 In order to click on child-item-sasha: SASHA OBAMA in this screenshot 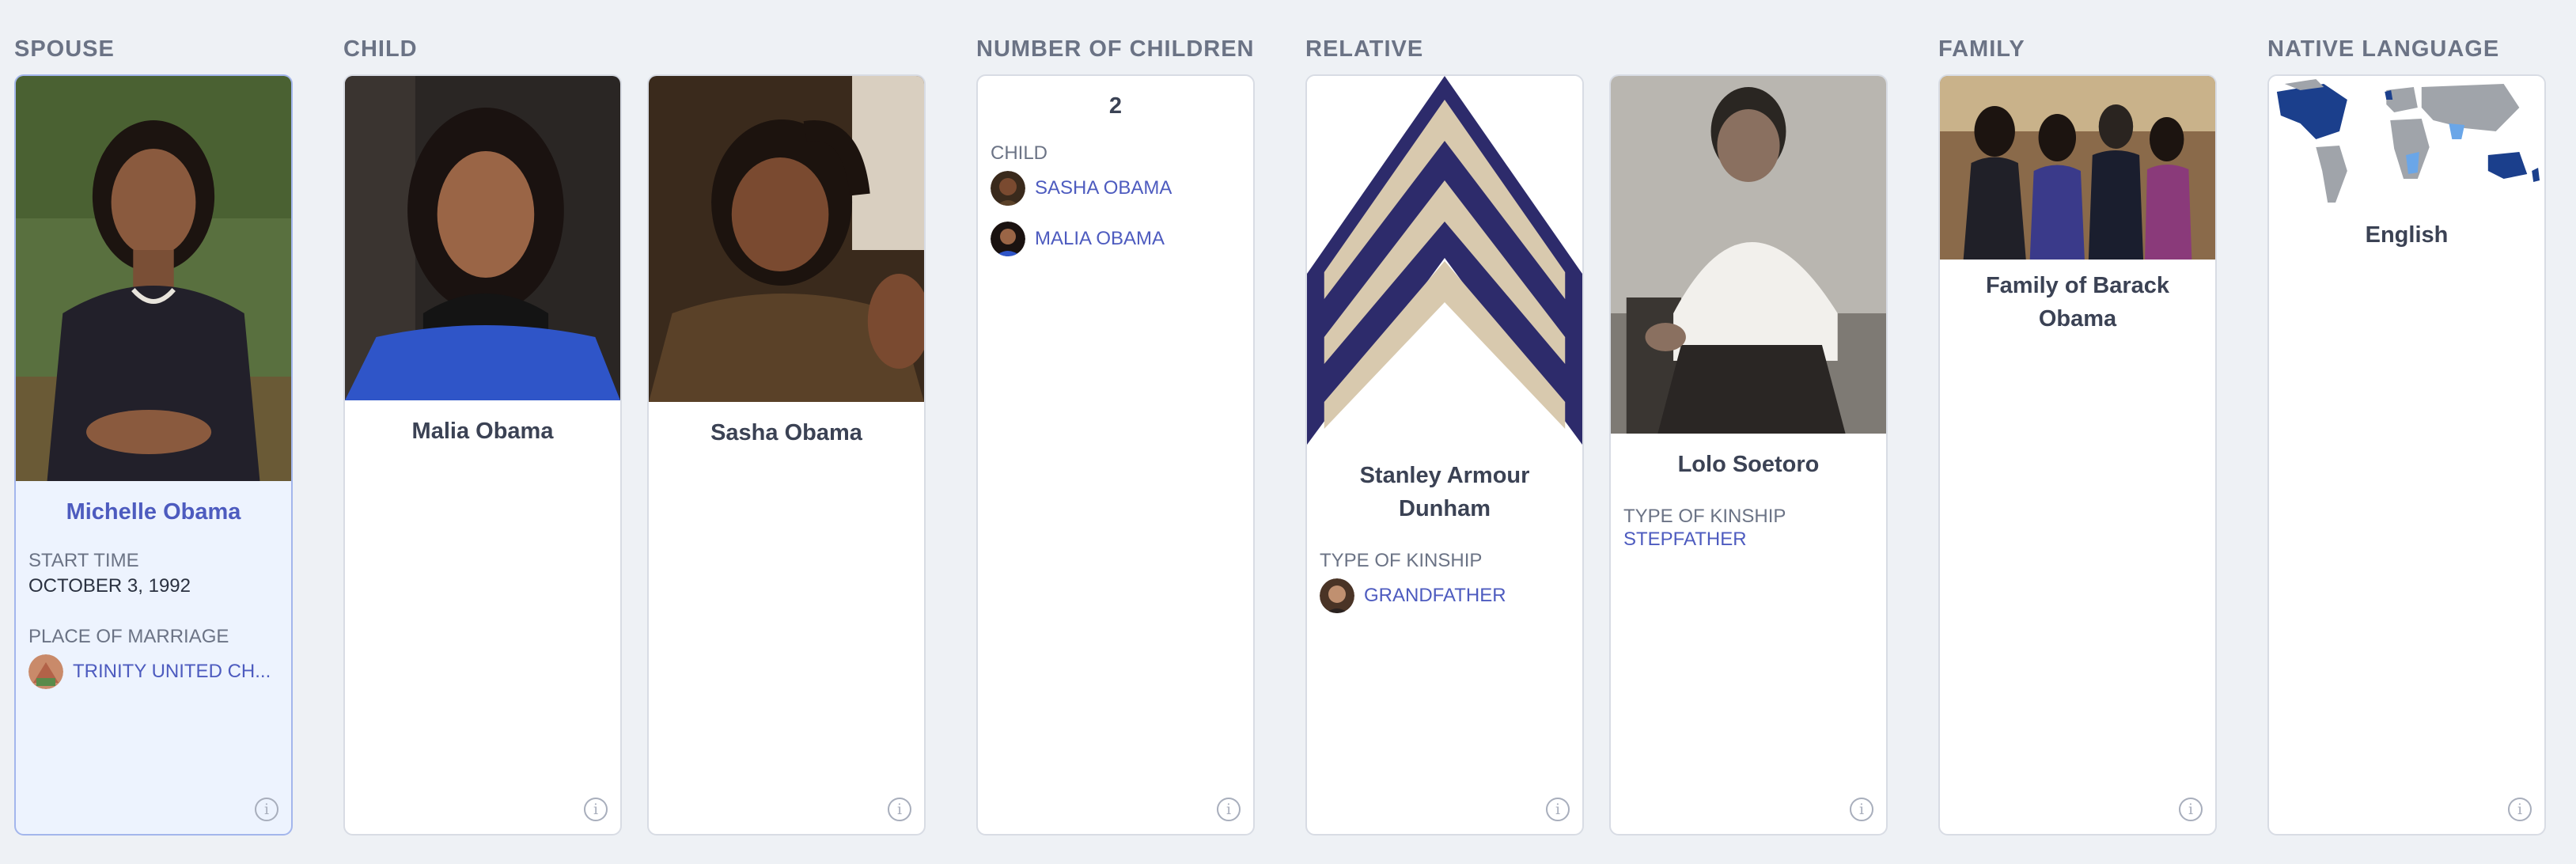, I will do `click(1116, 188)`.